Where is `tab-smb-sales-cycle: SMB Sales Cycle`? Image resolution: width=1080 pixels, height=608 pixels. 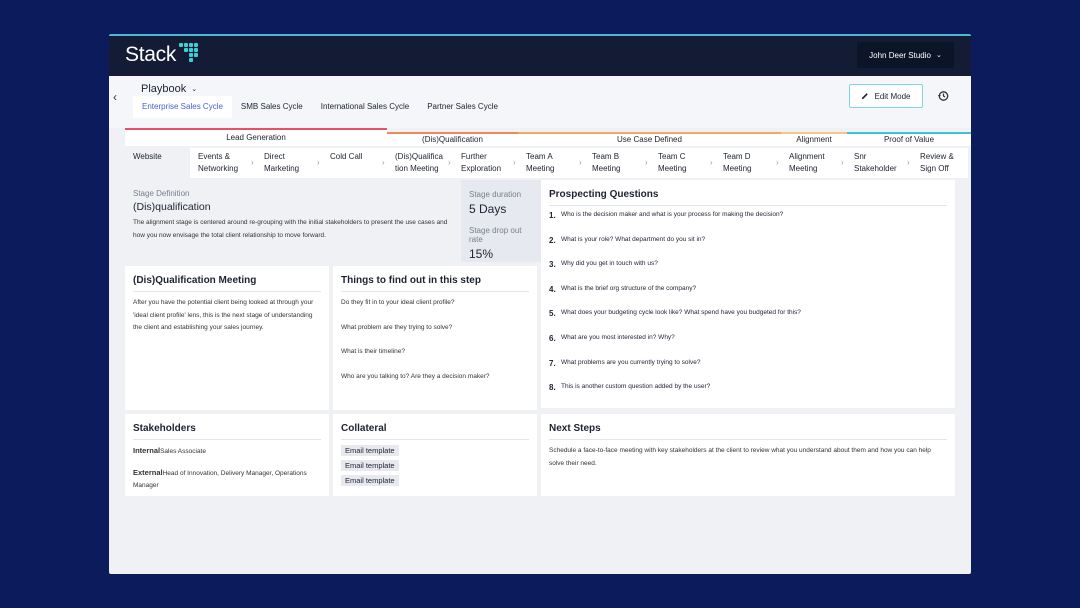
tab-smb-sales-cycle: SMB Sales Cycle is located at coordinates (272, 107).